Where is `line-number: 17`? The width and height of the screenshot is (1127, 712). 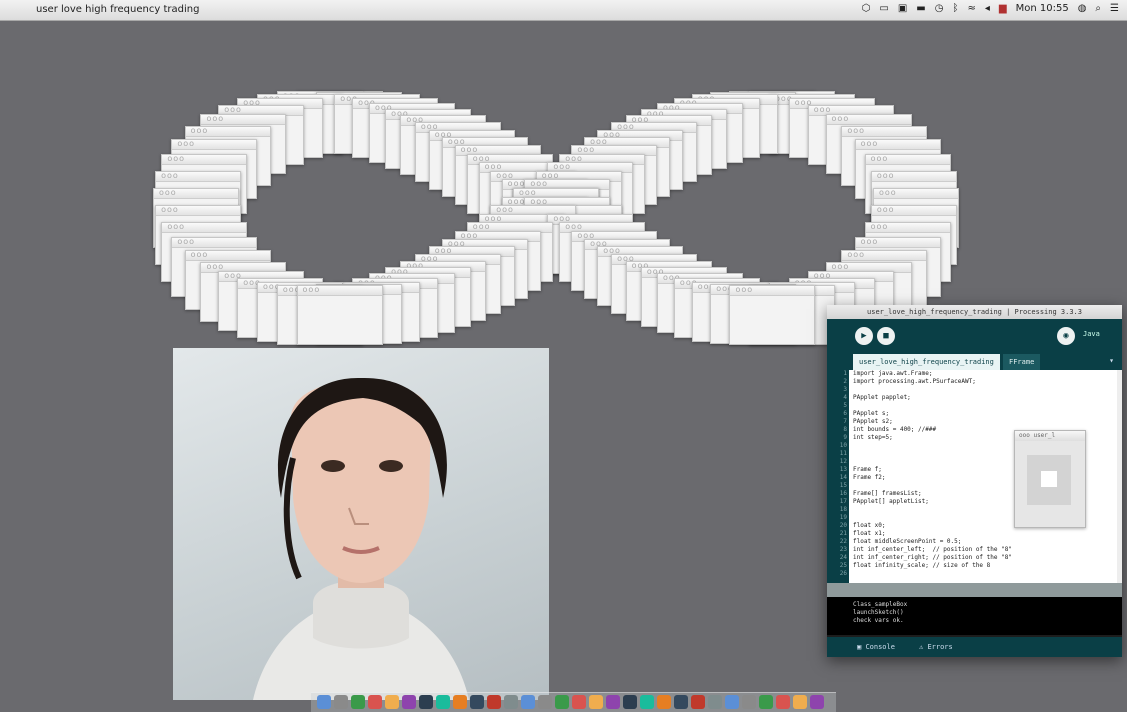
line-number: 17 is located at coordinates (843, 501).